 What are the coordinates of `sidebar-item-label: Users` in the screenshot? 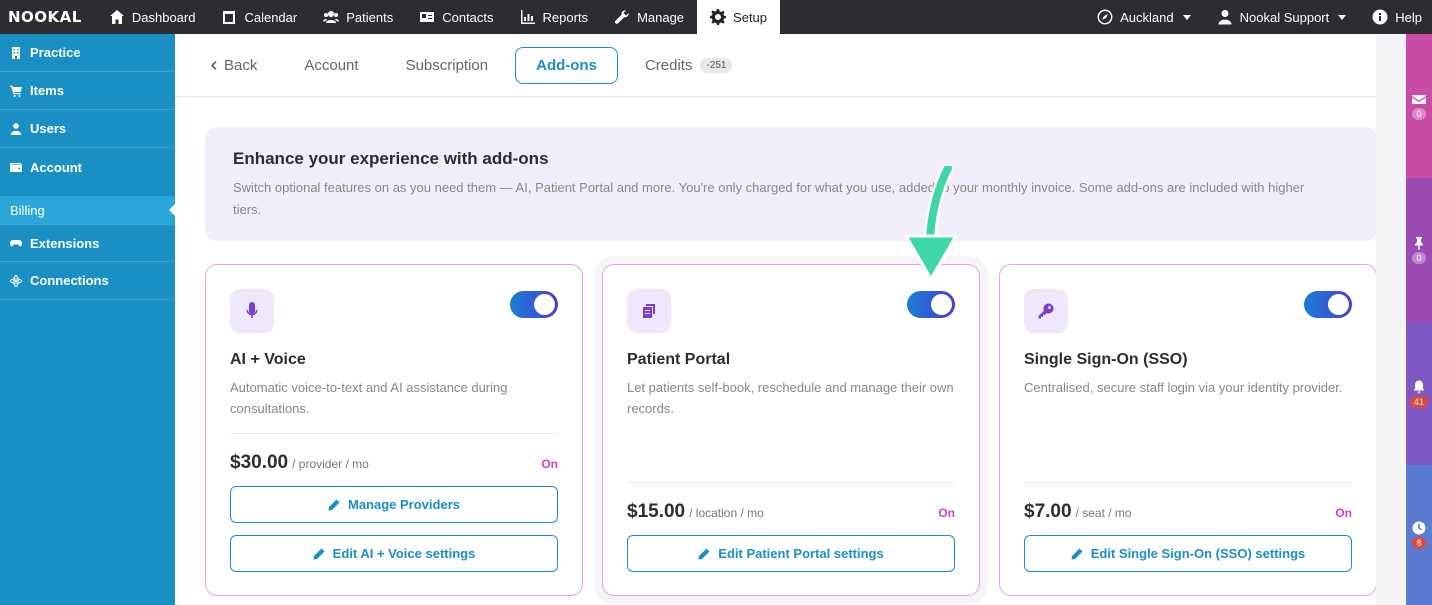 It's located at (48, 128).